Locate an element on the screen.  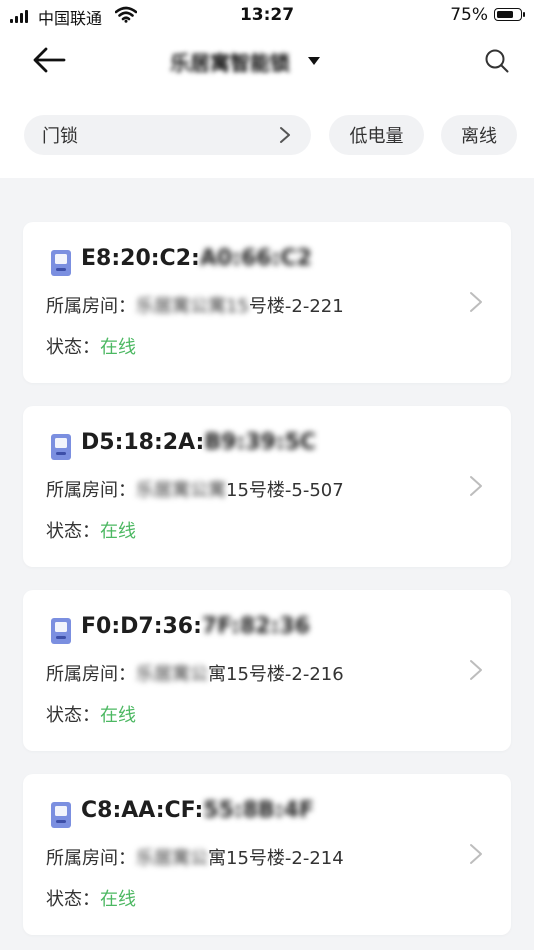
room-value: 寓15号楼-2-214 is located at coordinates (276, 858).